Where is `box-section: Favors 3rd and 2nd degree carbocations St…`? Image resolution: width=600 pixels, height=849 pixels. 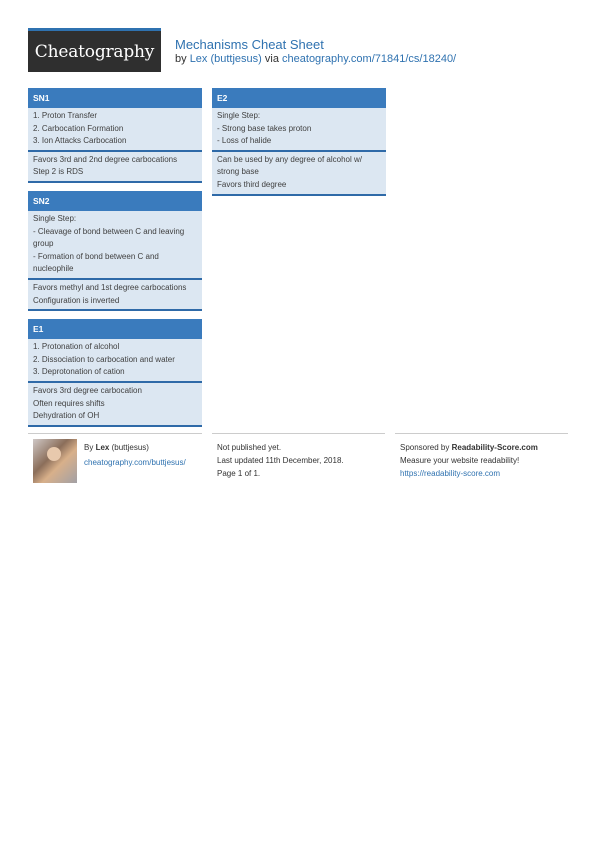 box-section: Favors 3rd and 2nd degree carbocations St… is located at coordinates (115, 167).